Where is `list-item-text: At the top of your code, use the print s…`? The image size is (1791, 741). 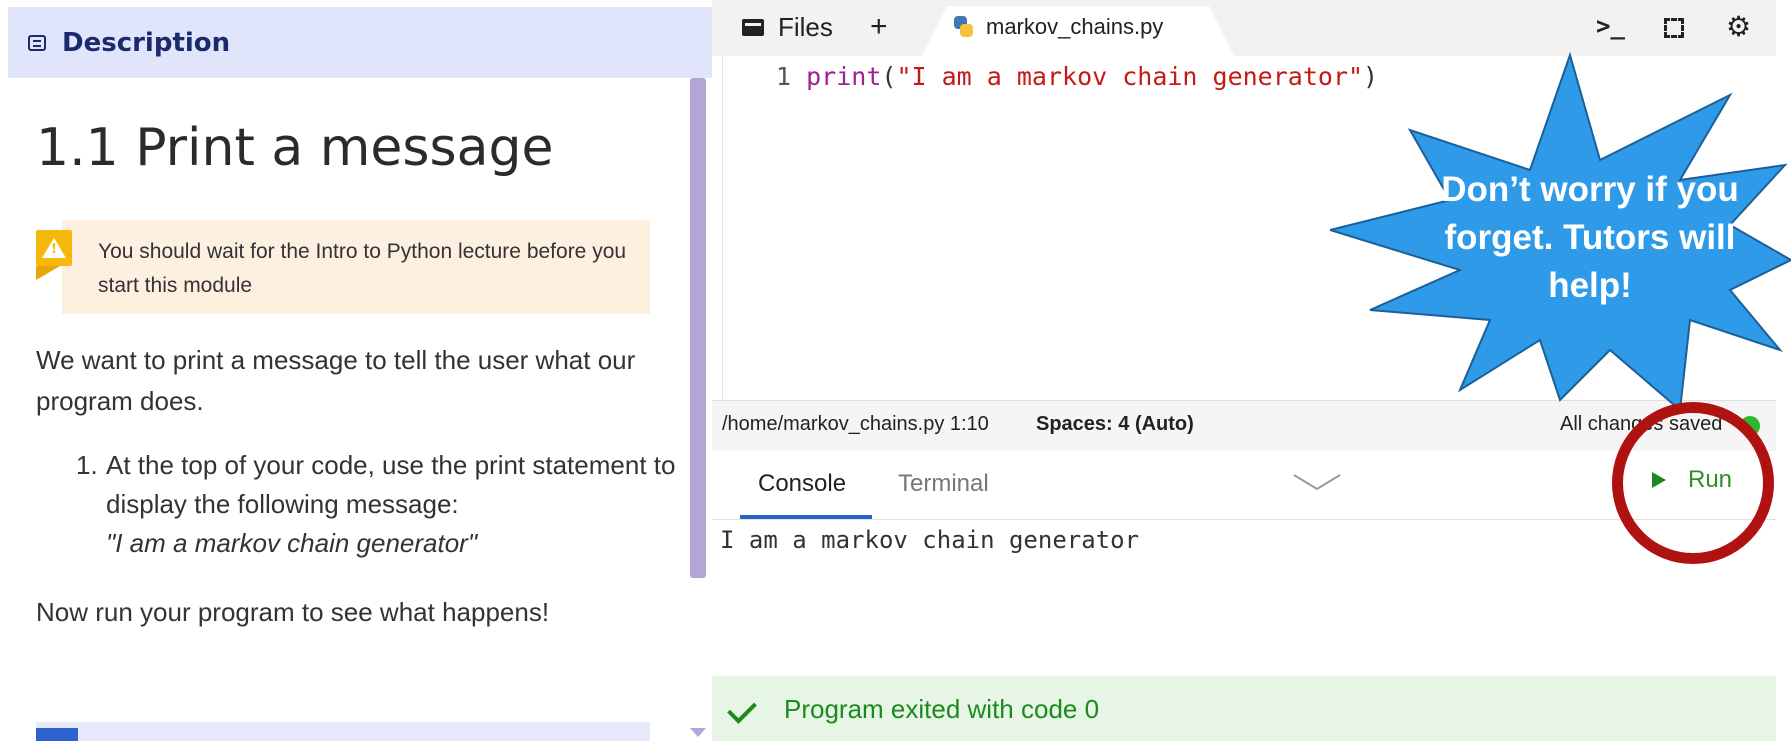
list-item-text: At the top of your code, use the print s… is located at coordinates (391, 484).